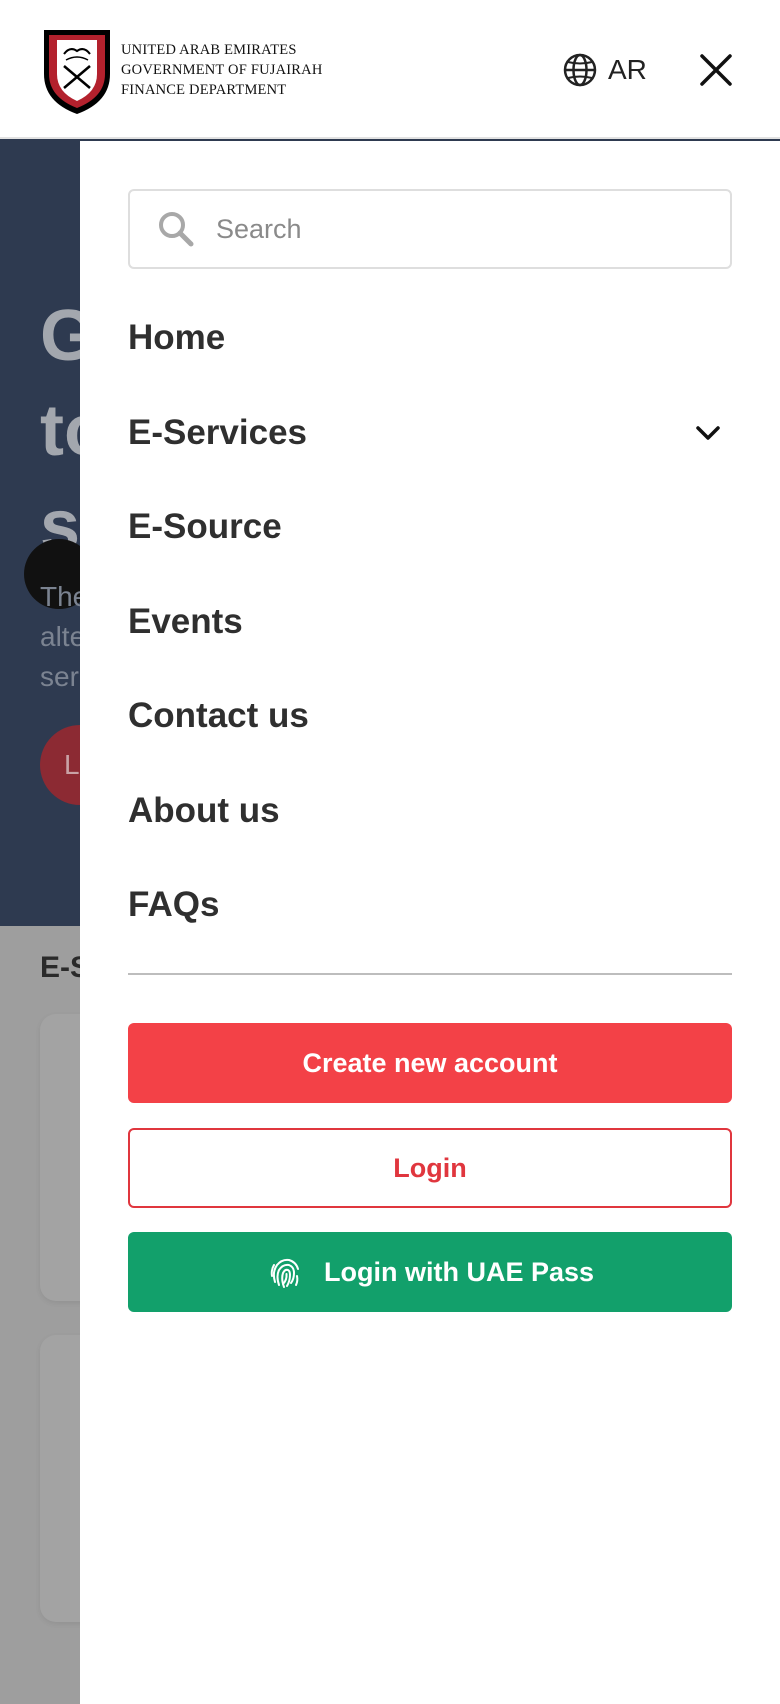 The height and width of the screenshot is (1704, 780). I want to click on logo-line-government: GOVERNMENT OF FUJAIRAH, so click(222, 70).